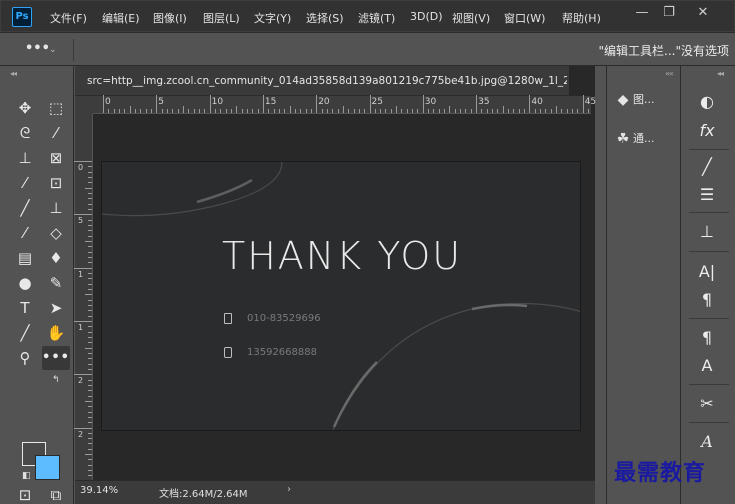 The width and height of the screenshot is (735, 504). I want to click on adjustments-icon: ◐, so click(707, 102).